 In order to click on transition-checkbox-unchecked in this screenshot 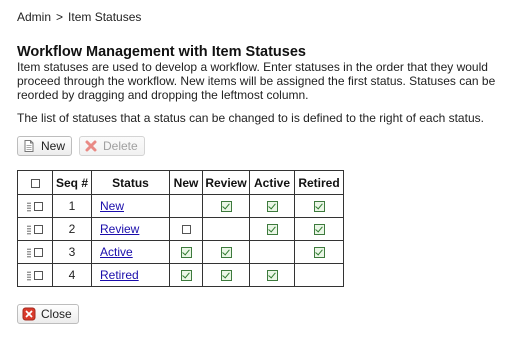, I will do `click(186, 230)`.